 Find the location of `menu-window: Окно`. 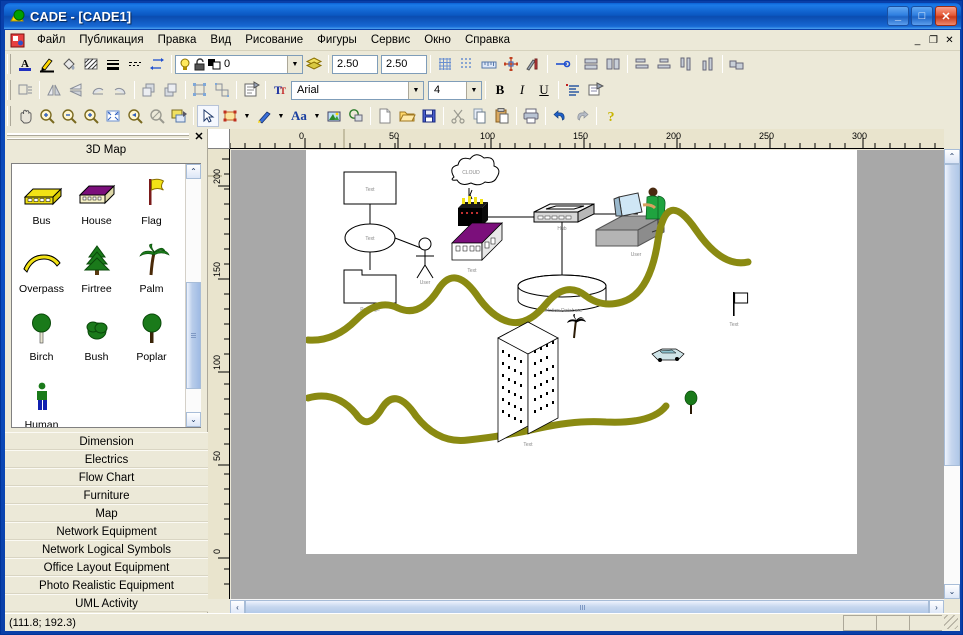

menu-window: Окно is located at coordinates (437, 40).